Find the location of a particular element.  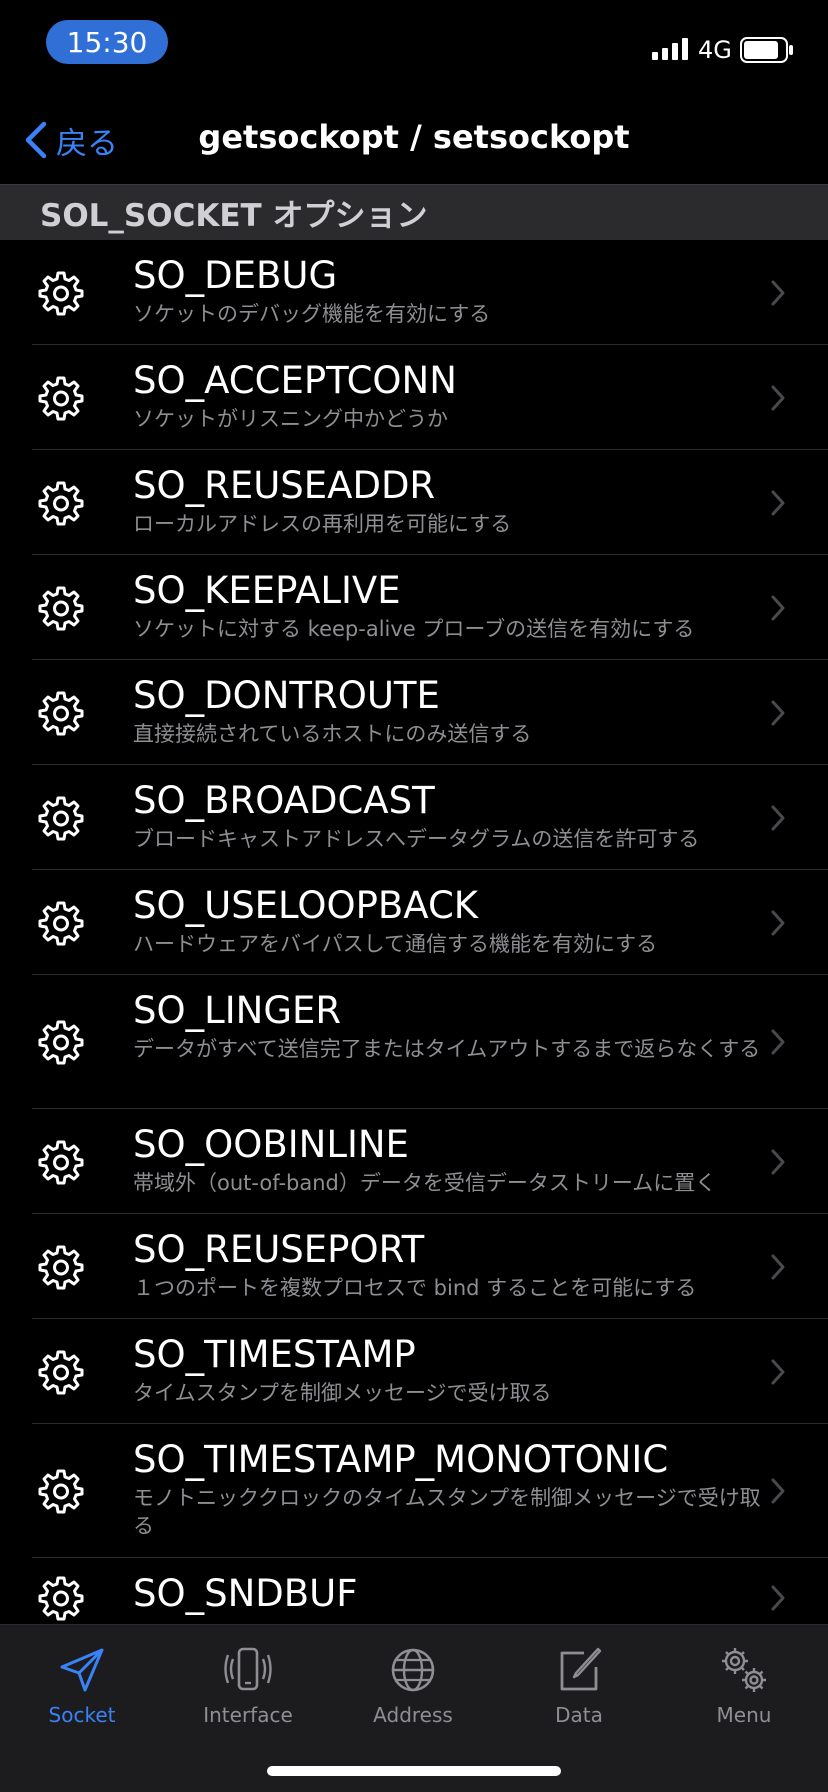

tab-socket: Socket is located at coordinates (82, 1695).